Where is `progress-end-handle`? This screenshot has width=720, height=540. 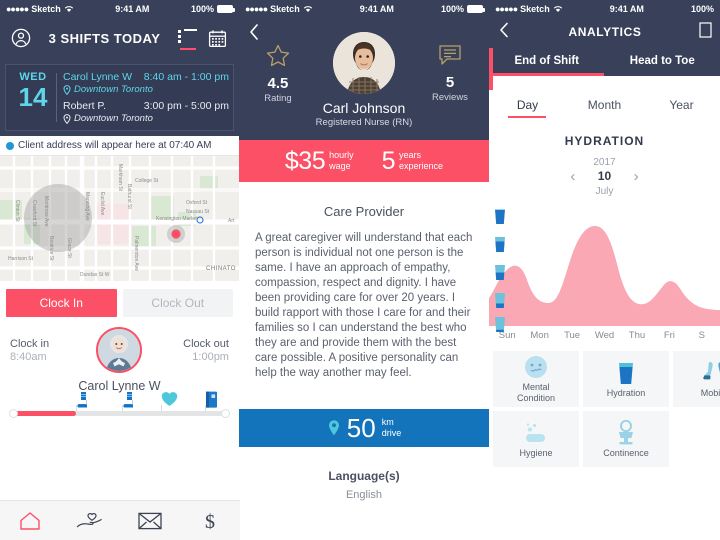 progress-end-handle is located at coordinates (225, 413).